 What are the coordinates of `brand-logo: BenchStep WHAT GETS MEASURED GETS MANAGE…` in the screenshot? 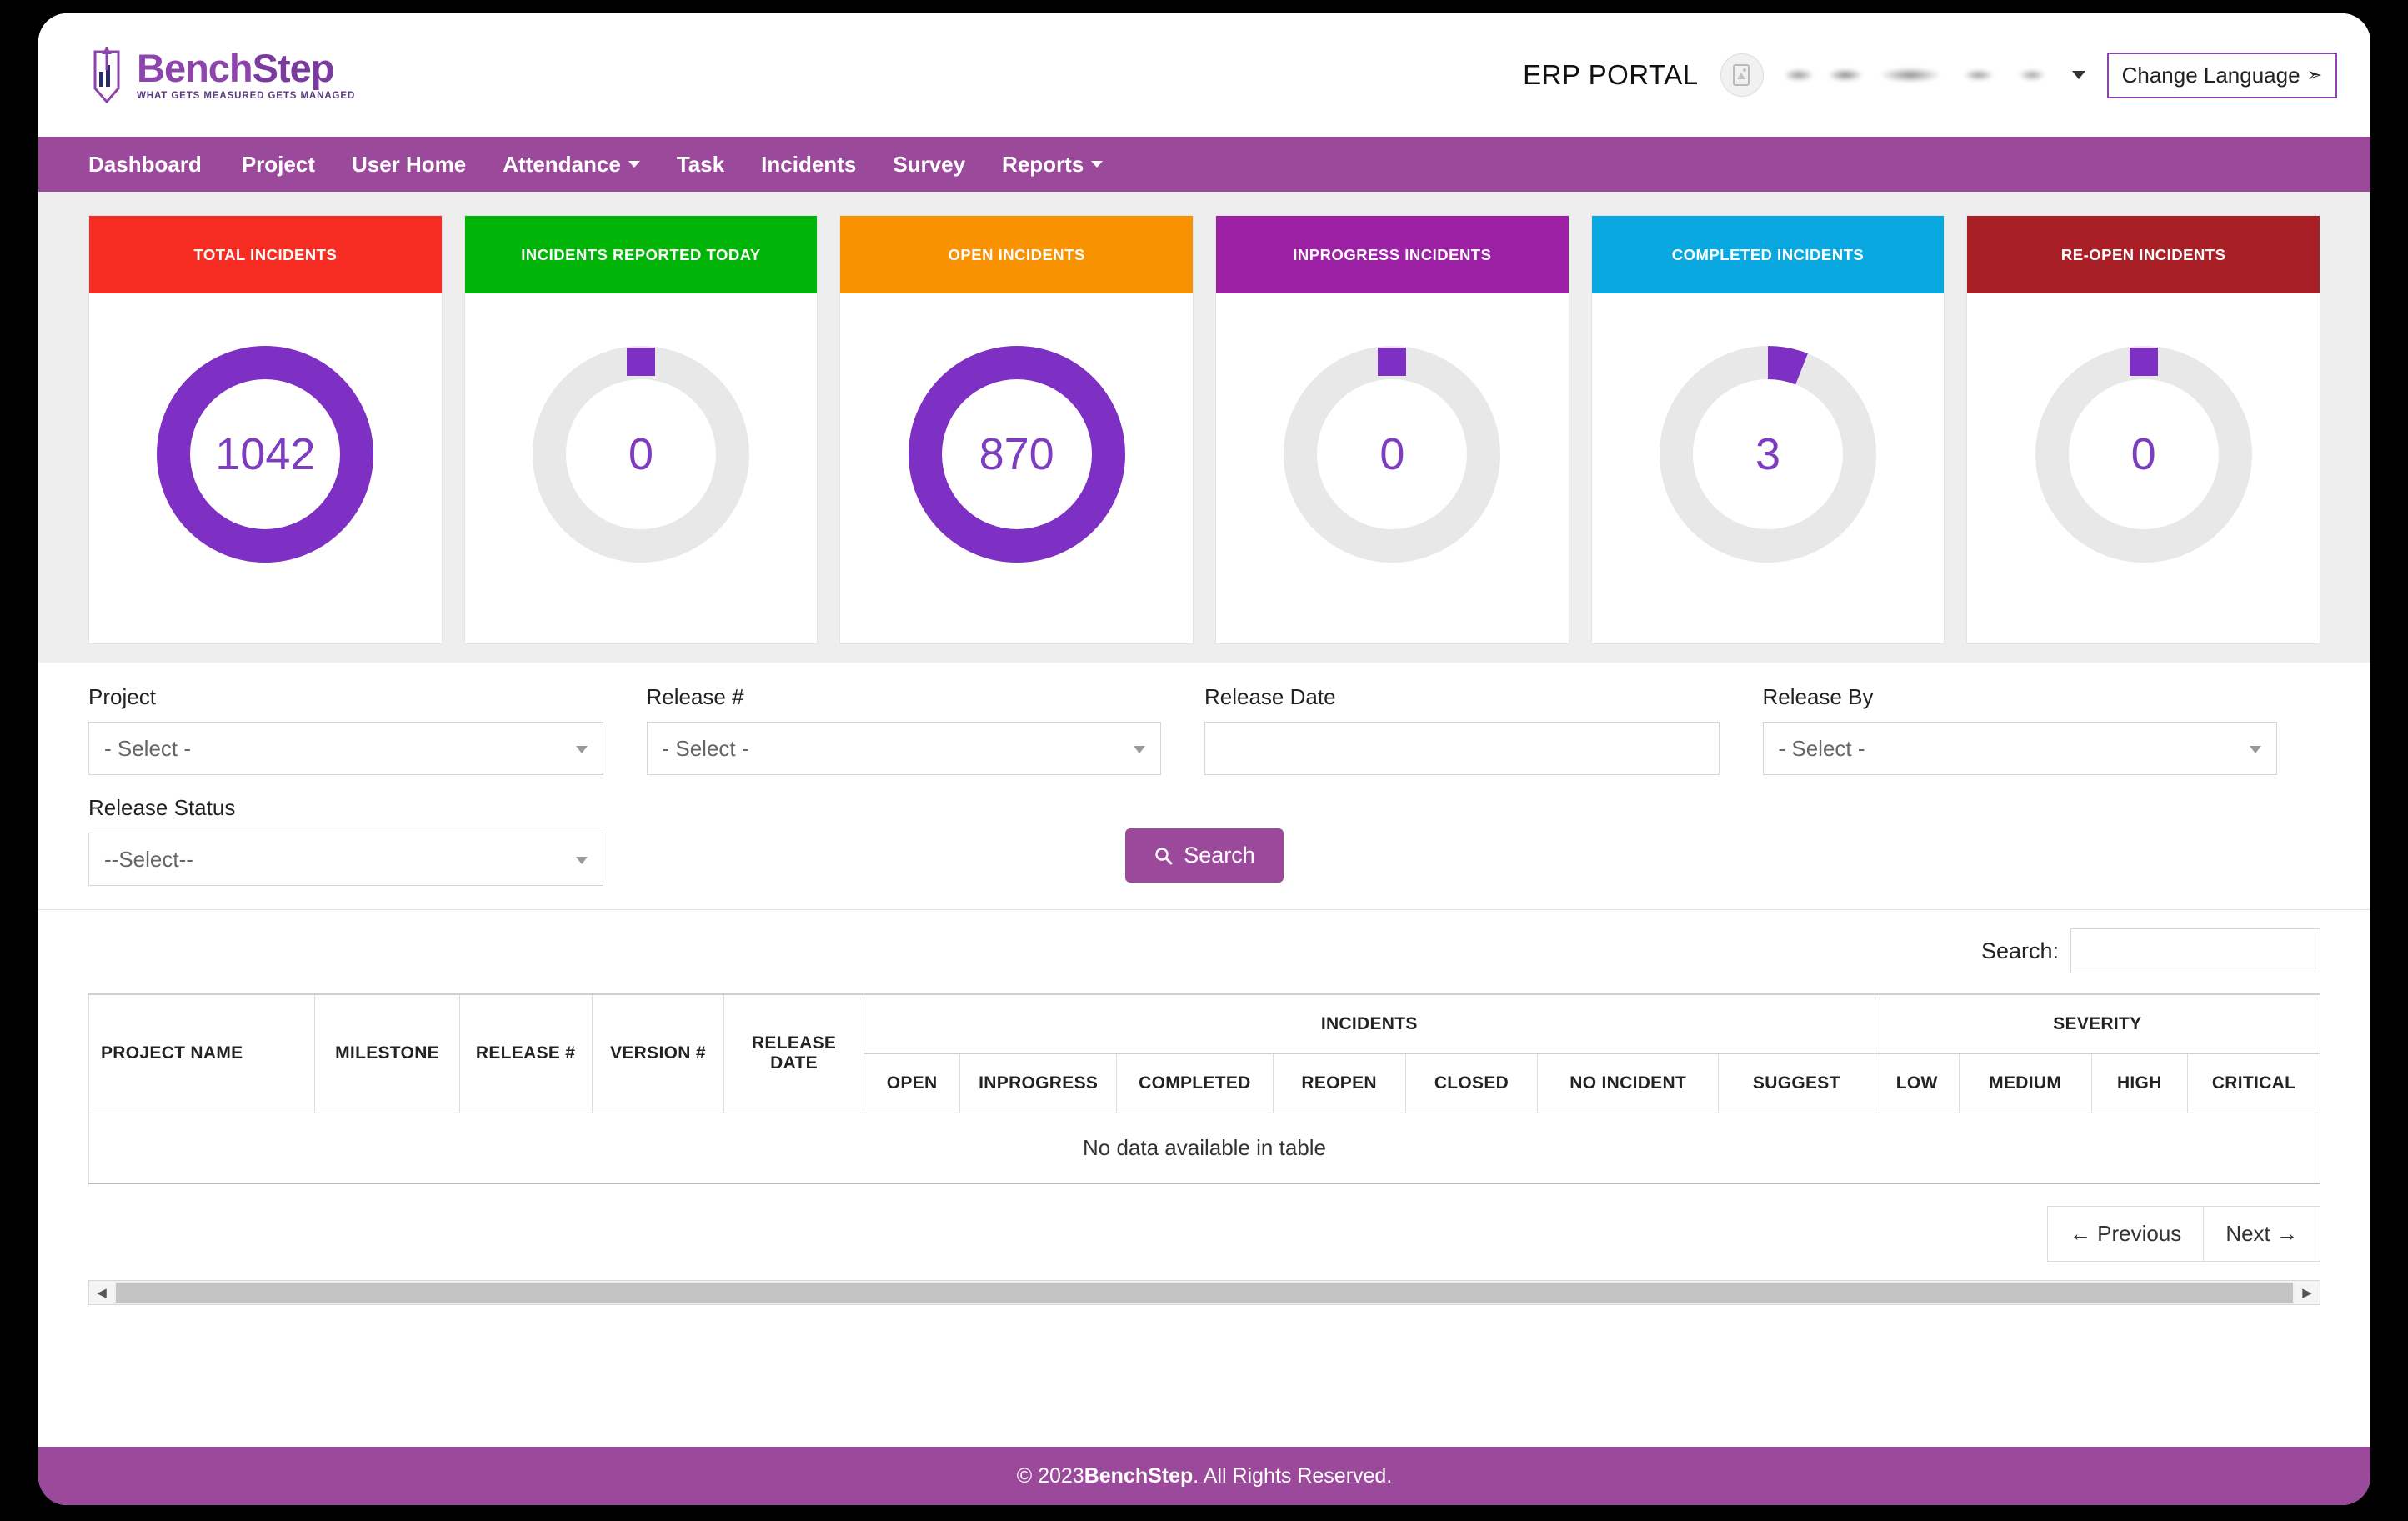 It's located at (222, 75).